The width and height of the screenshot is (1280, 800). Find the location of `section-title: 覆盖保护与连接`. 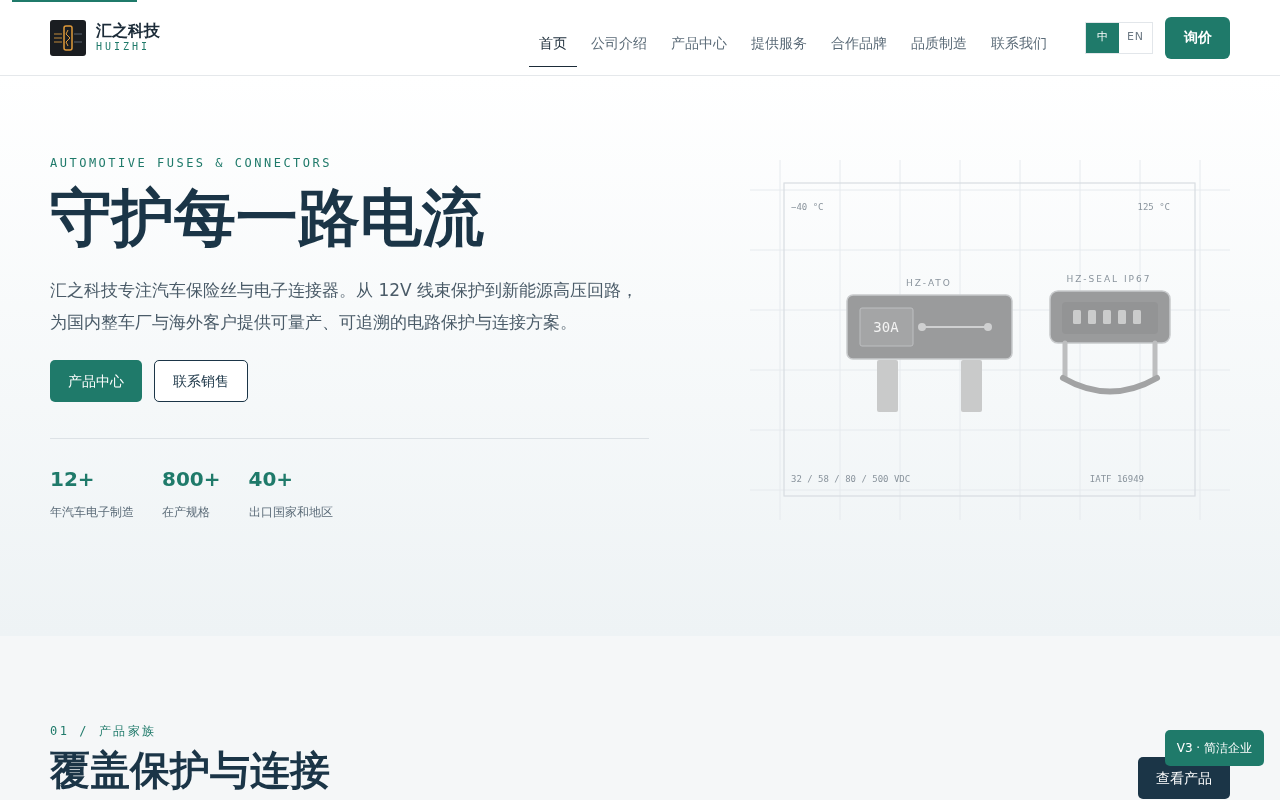

section-title: 覆盖保护与连接 is located at coordinates (190, 770).